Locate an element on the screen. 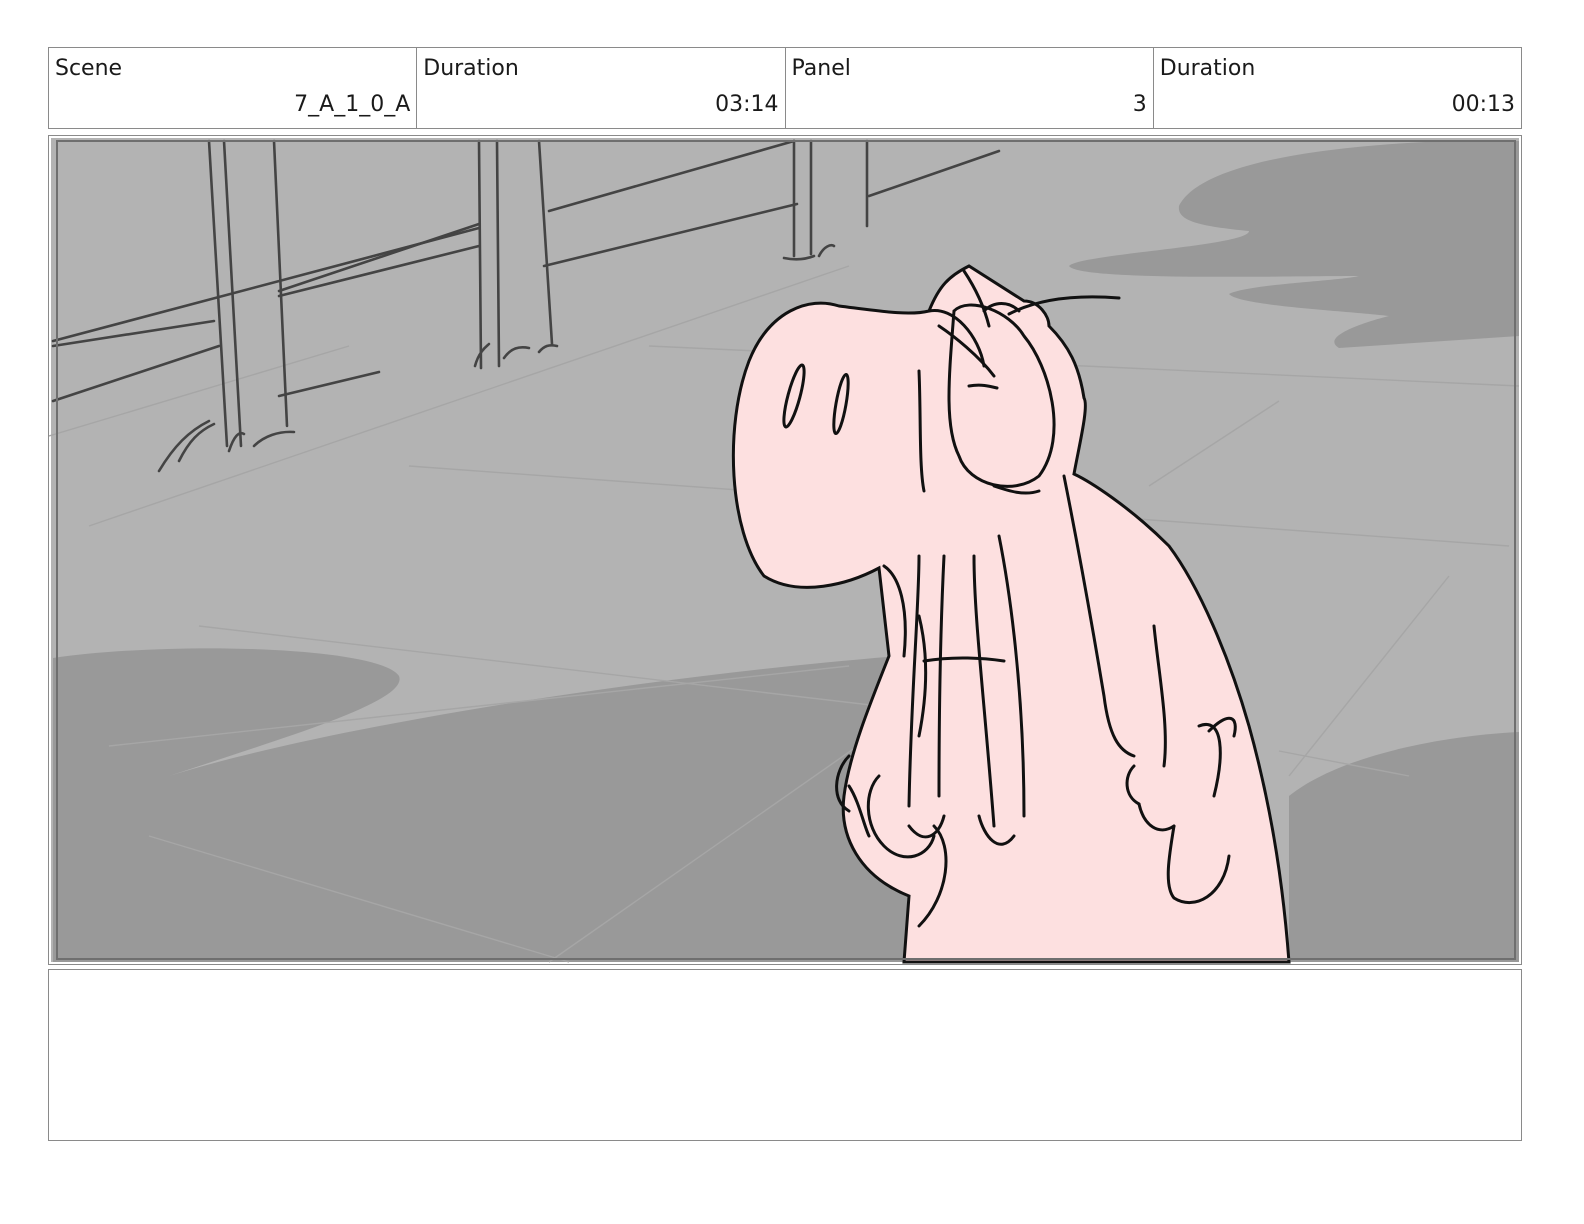  panel-value: 3 is located at coordinates (1139, 104).